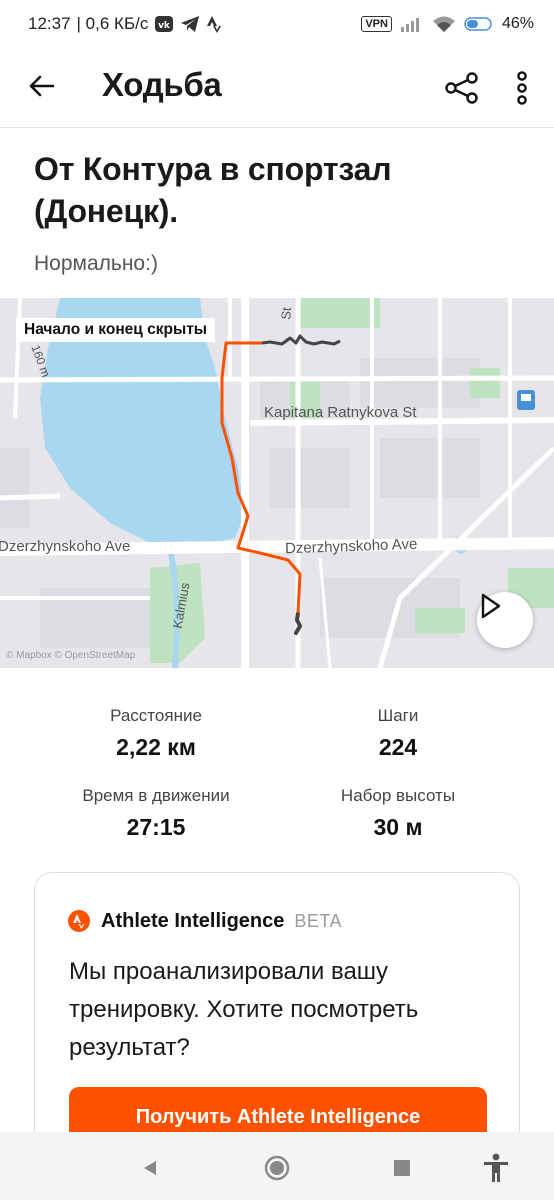  What do you see at coordinates (398, 827) in the screenshot?
I see `stat-value: 30 м` at bounding box center [398, 827].